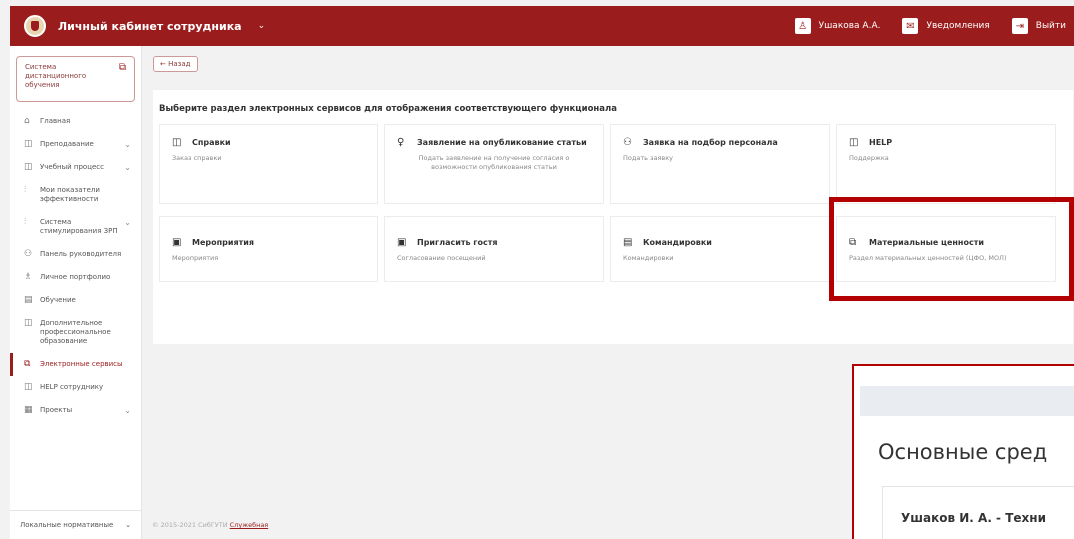  Describe the element at coordinates (27, 121) in the screenshot. I see `home-icon: ⌂` at that location.